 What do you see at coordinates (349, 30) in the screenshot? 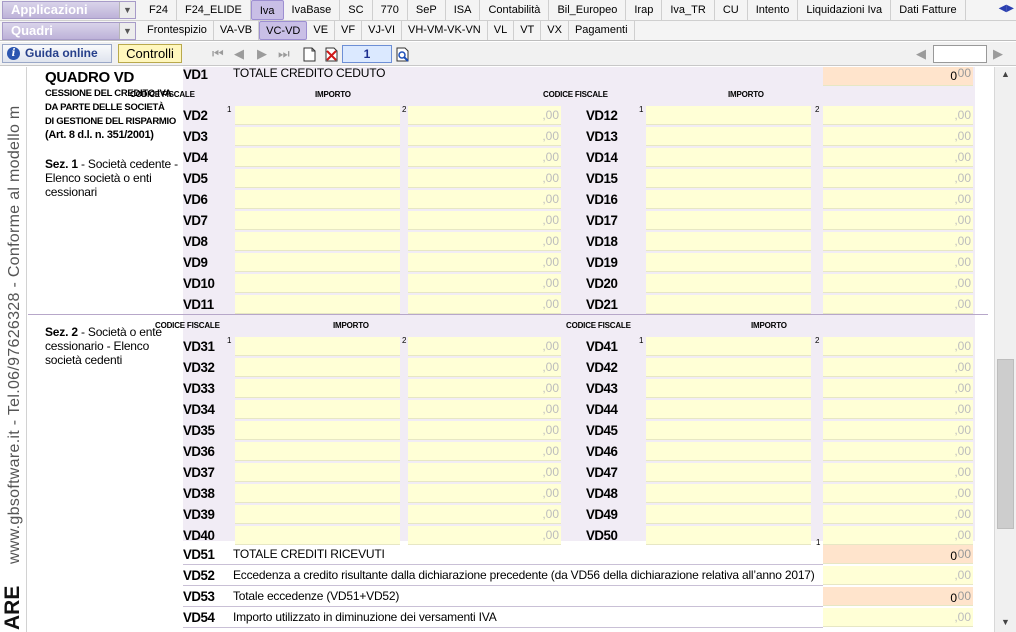
I see `quadro-tab-vf: VF` at bounding box center [349, 30].